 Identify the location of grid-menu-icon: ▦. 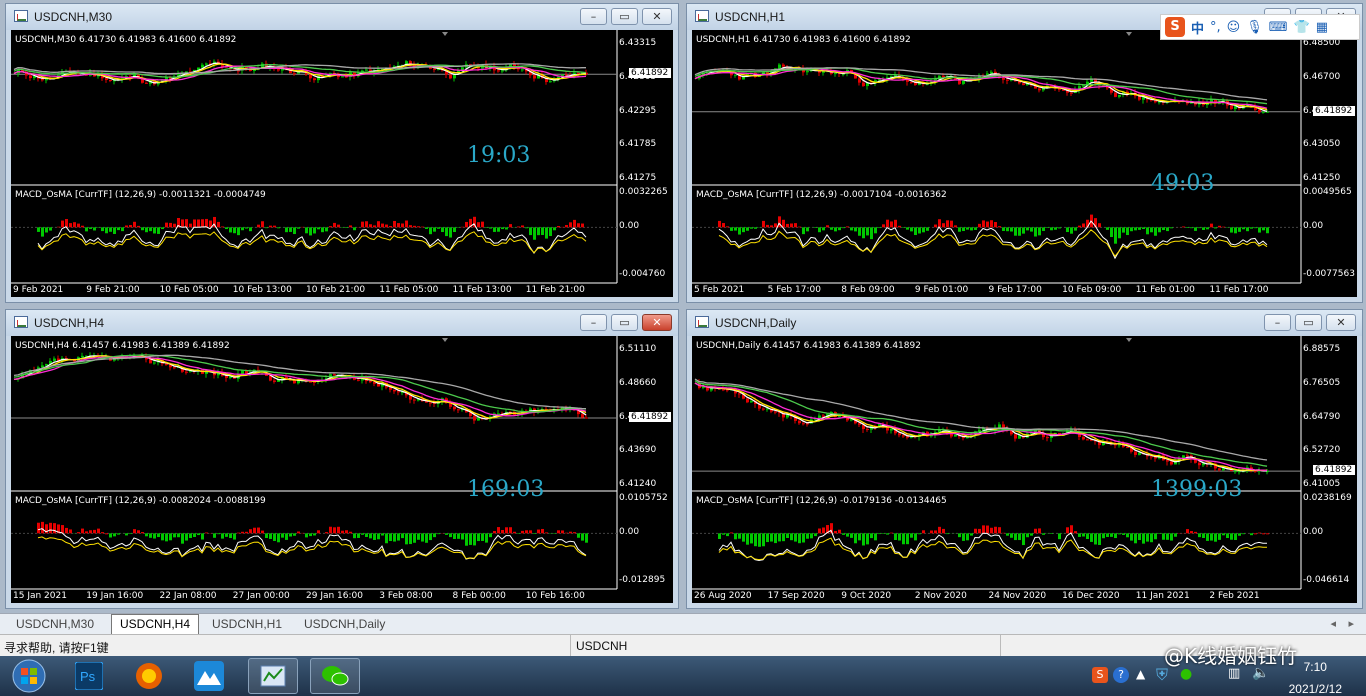
(1322, 27).